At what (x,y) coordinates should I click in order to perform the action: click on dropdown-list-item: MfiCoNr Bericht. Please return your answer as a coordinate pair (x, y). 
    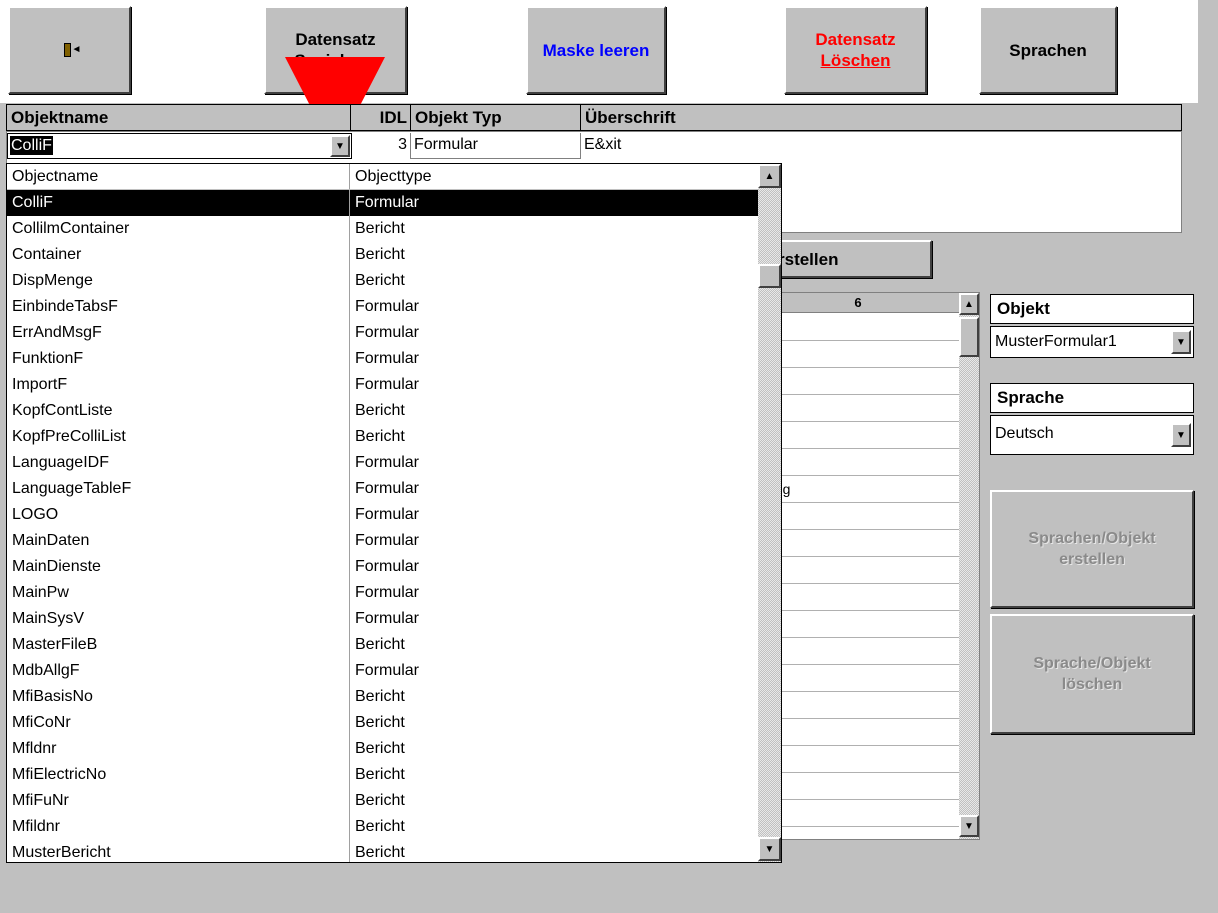
    Looking at the image, I should click on (394, 723).